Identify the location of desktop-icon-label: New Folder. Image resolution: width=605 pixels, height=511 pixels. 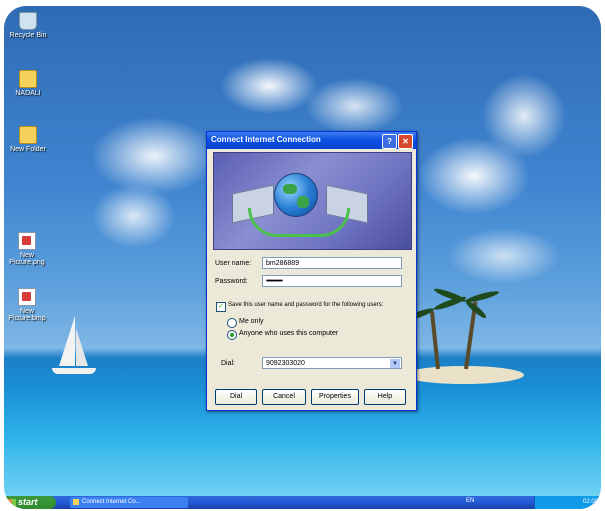
(28, 149).